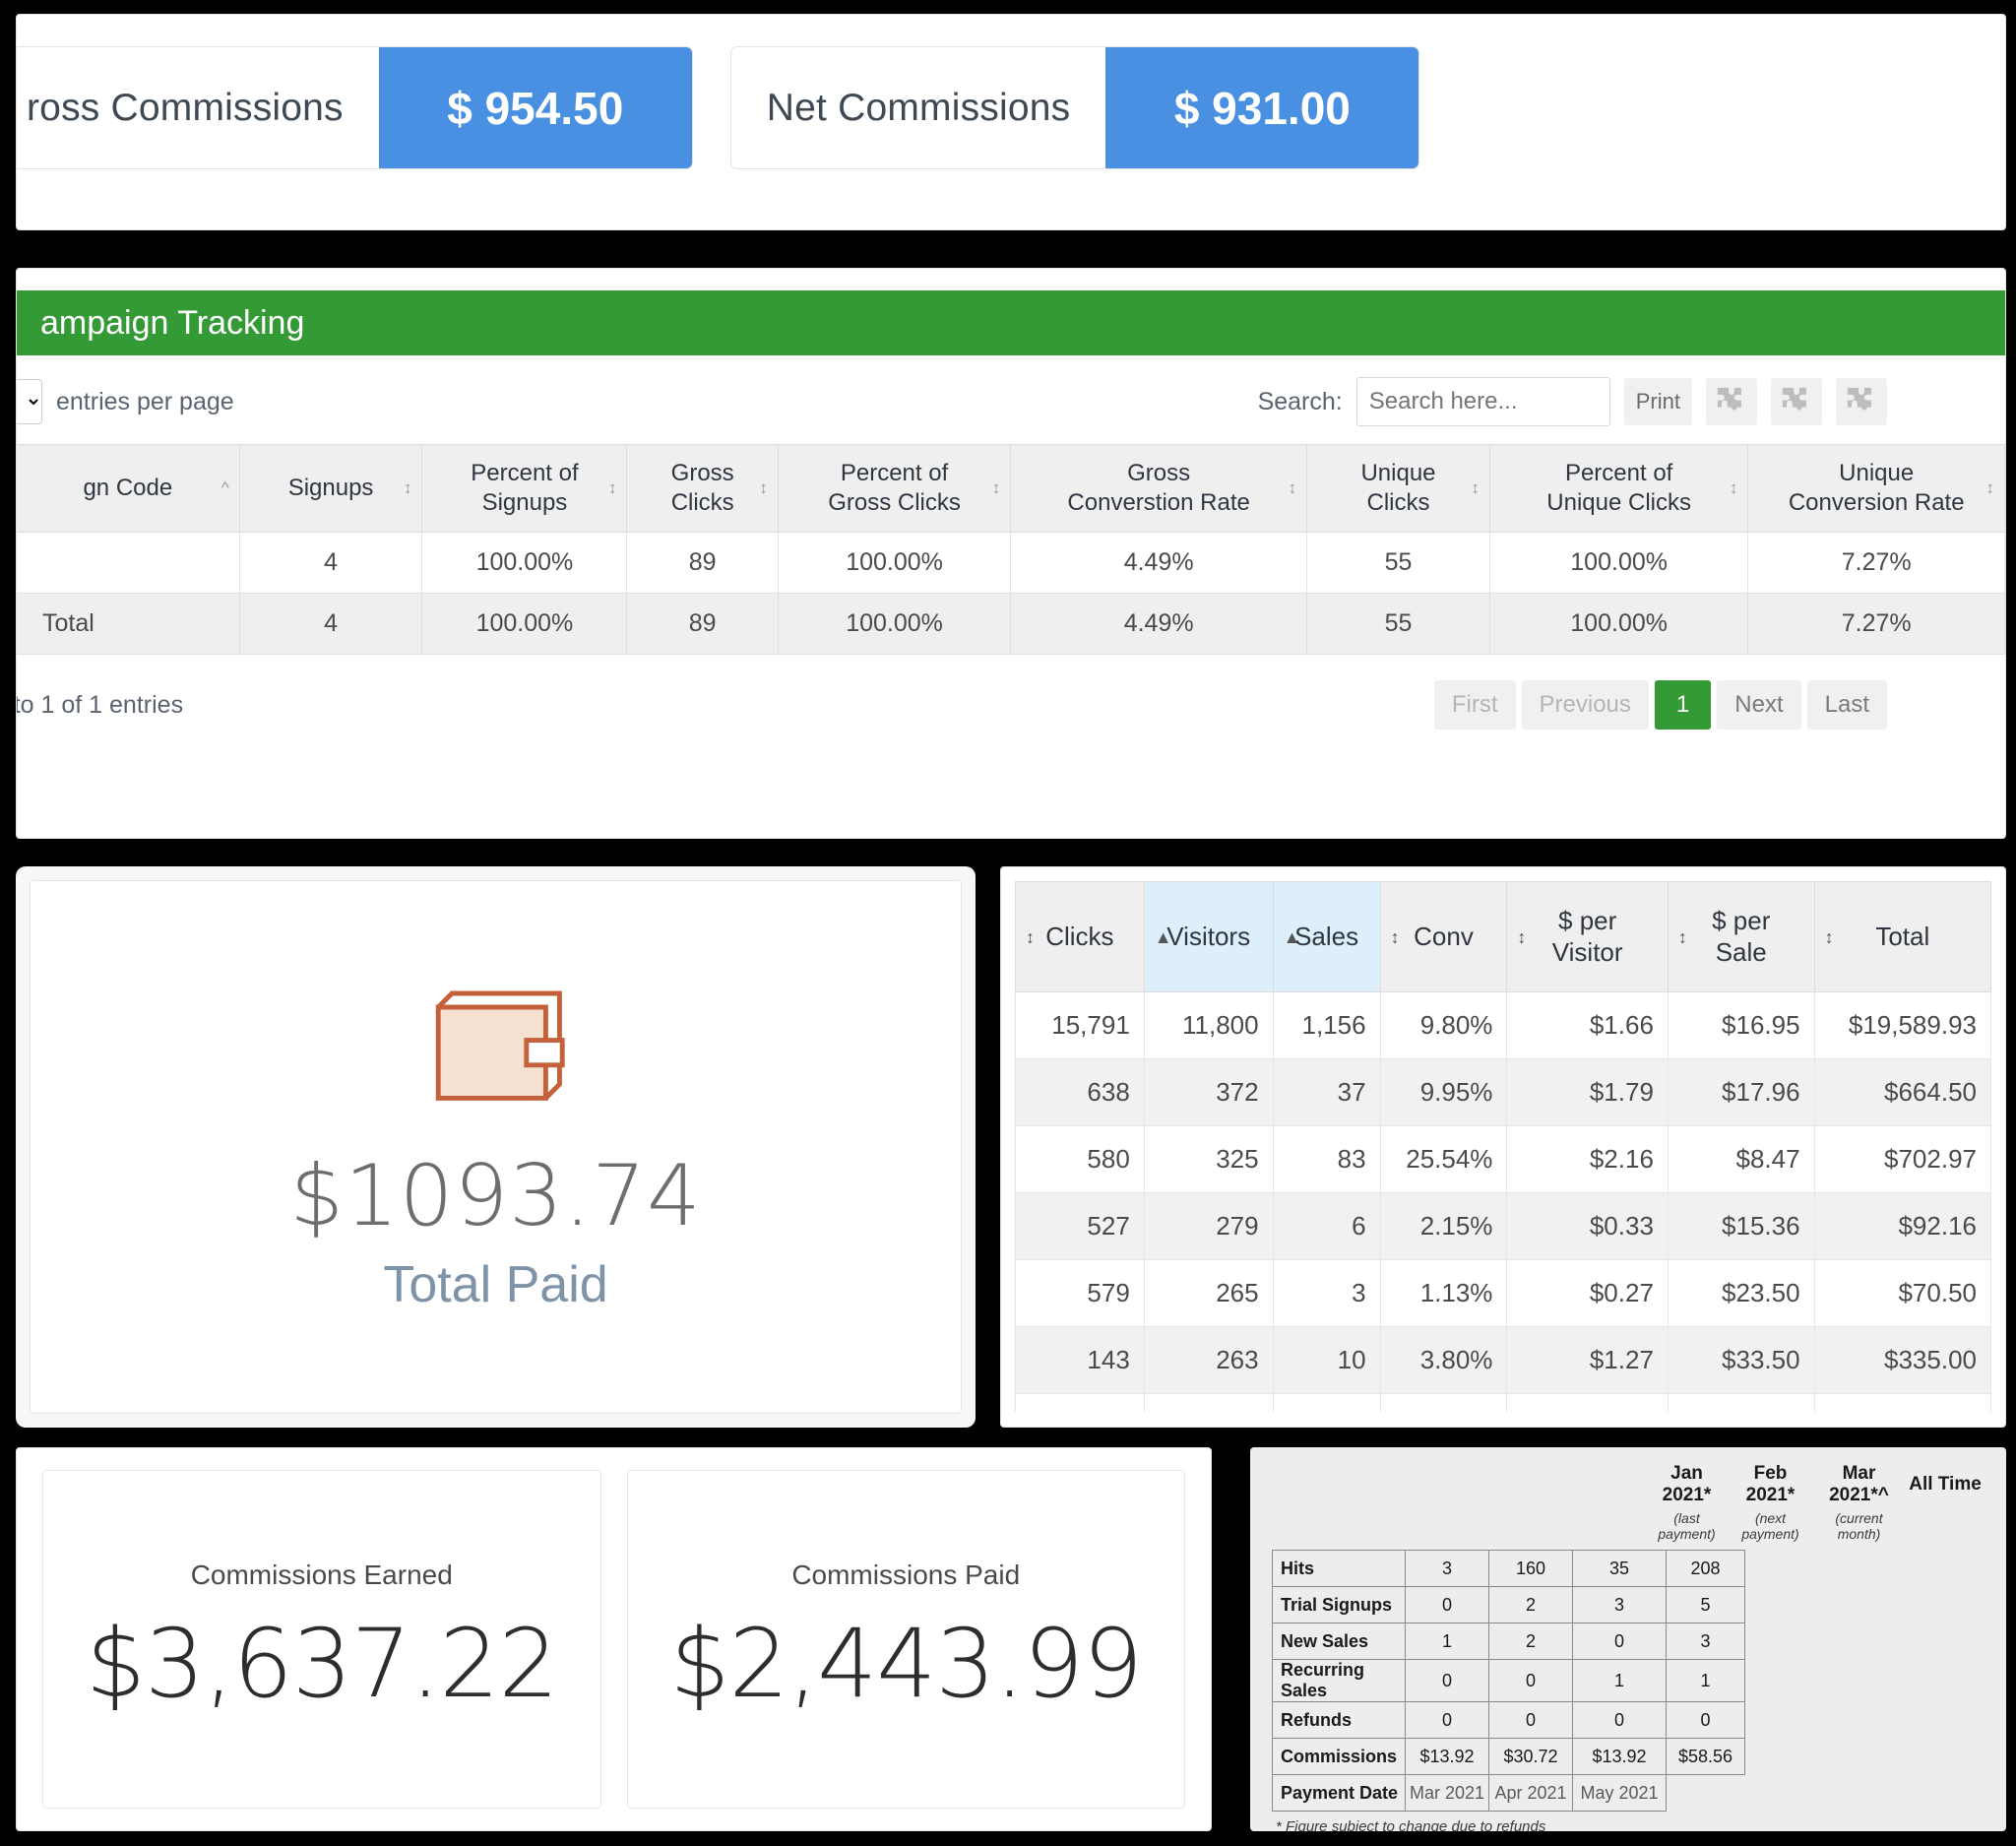 The image size is (2016, 1846). I want to click on gross-commissions-pill: ross Commissions $ 954.50, so click(355, 108).